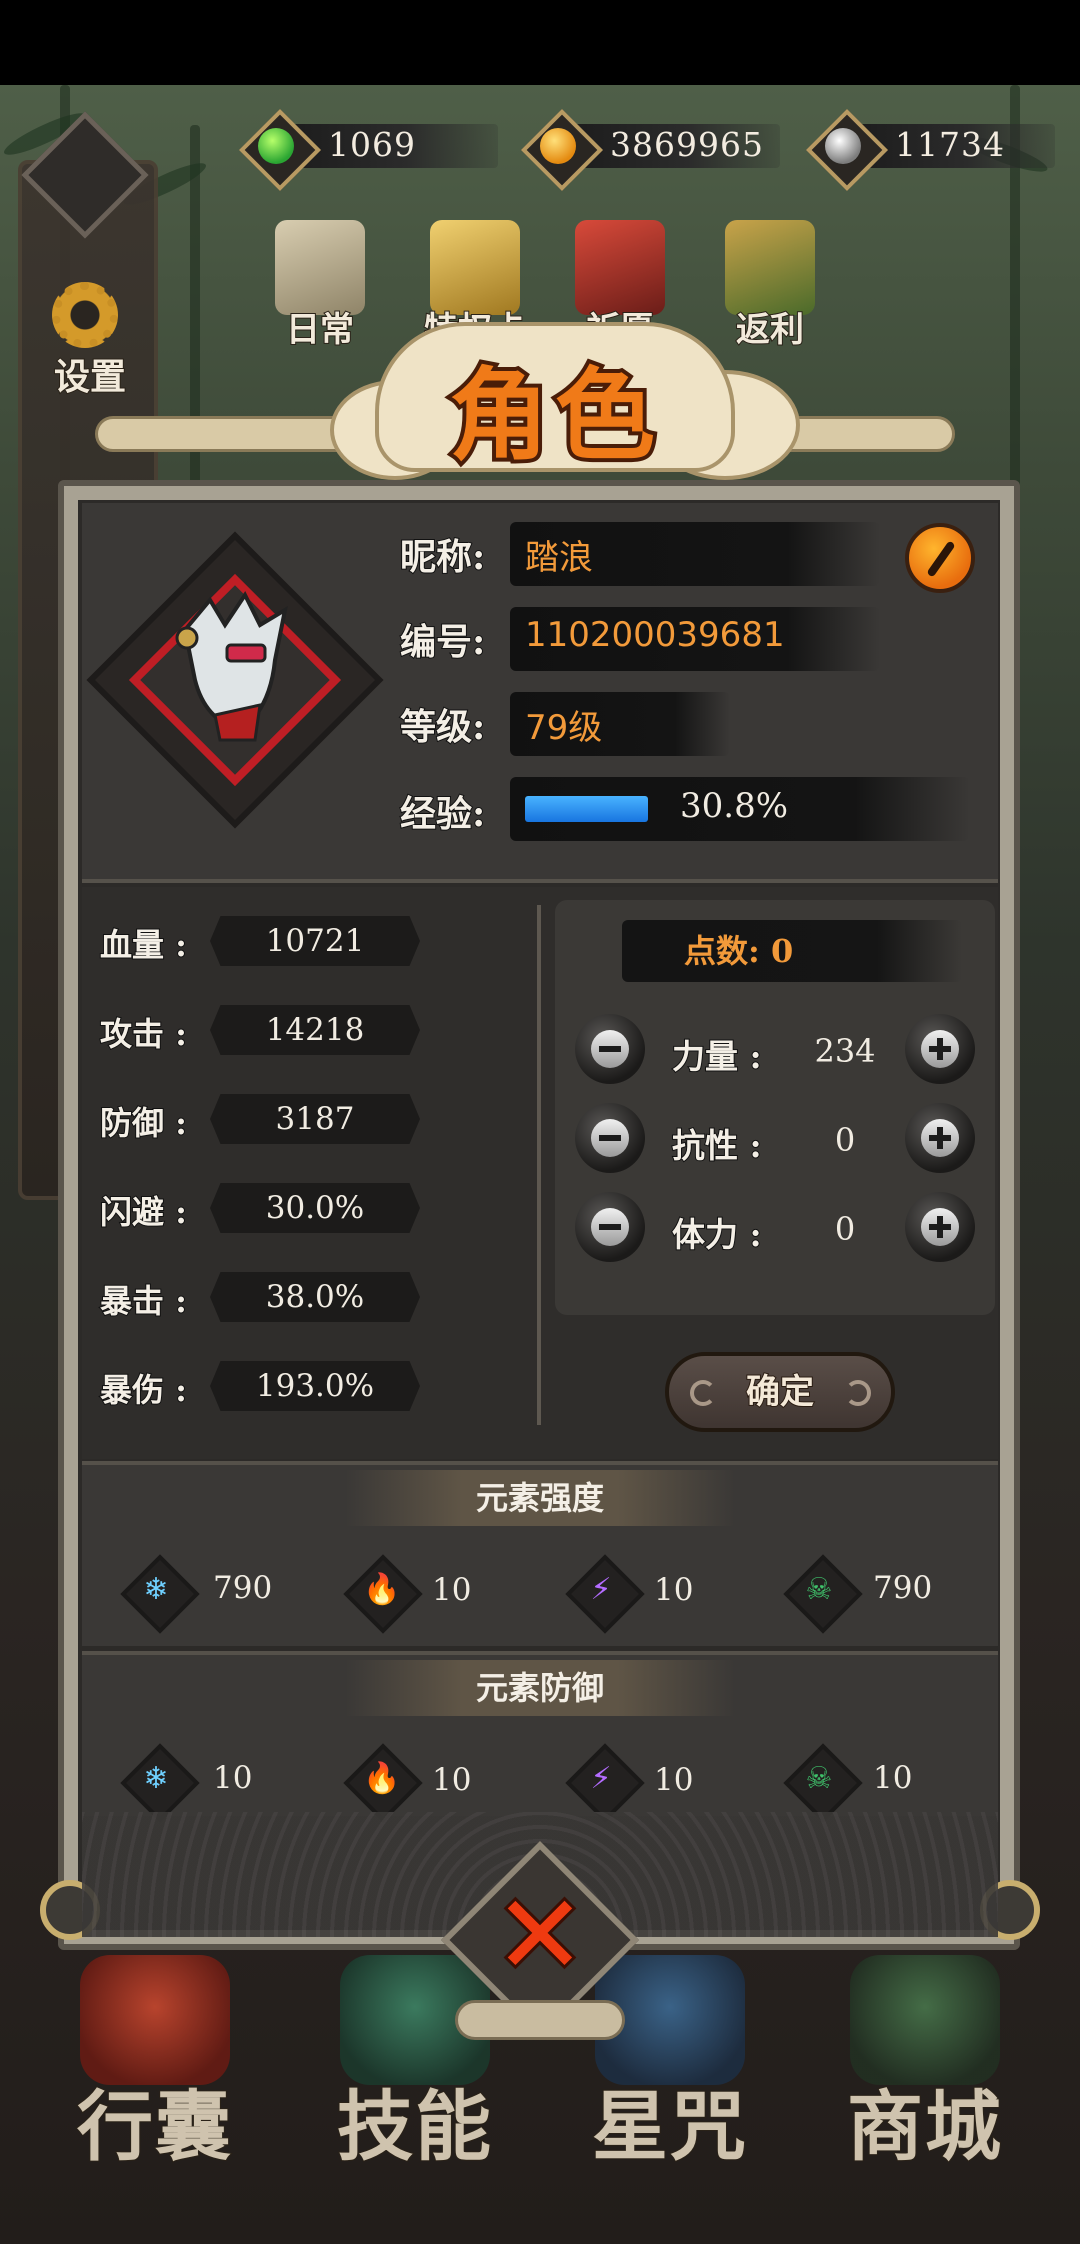 This screenshot has width=1080, height=2244. What do you see at coordinates (276, 146) in the screenshot?
I see `green-flame-icon` at bounding box center [276, 146].